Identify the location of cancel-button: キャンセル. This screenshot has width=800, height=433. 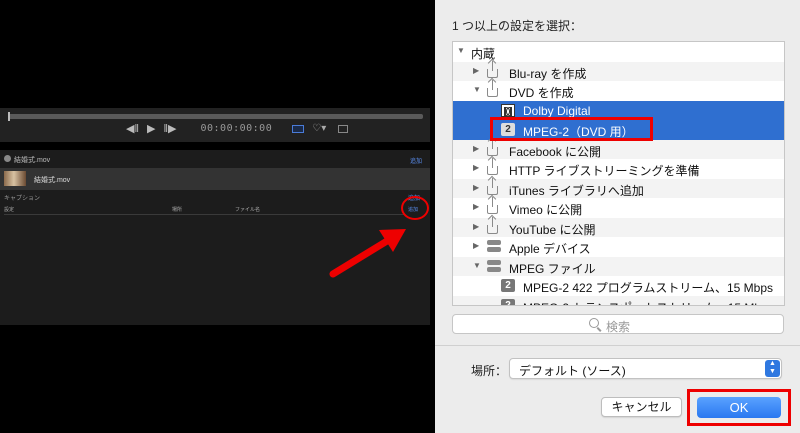
(641, 407).